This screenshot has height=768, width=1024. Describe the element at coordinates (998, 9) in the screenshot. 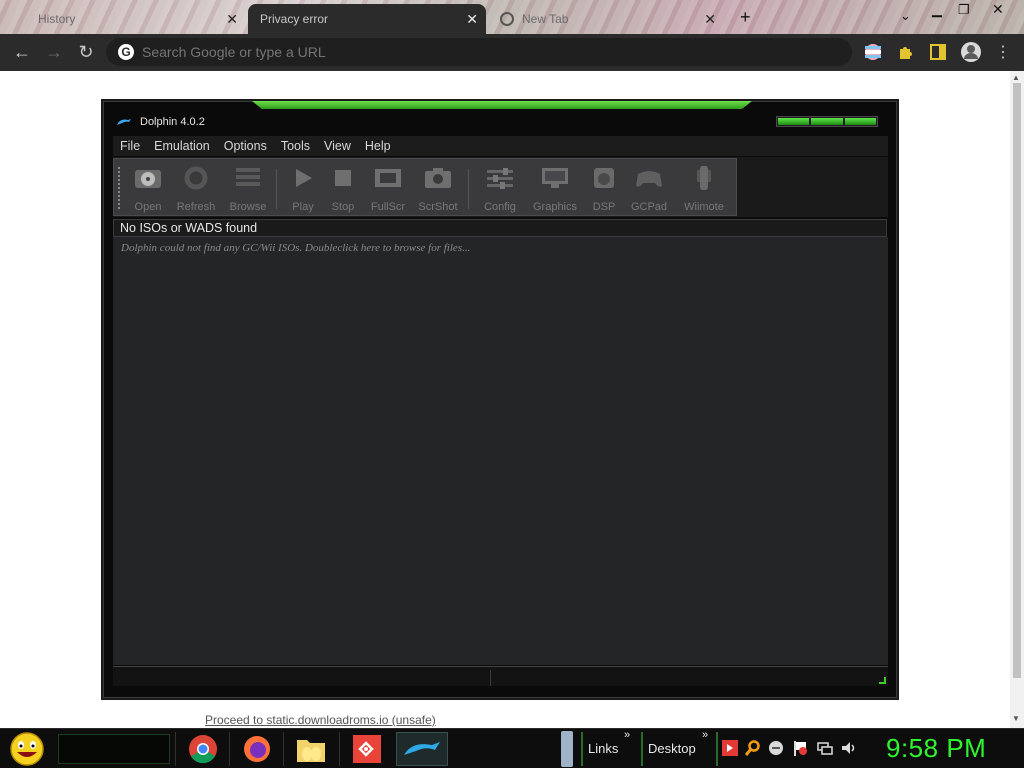

I see `close-window-icon: ✕` at that location.